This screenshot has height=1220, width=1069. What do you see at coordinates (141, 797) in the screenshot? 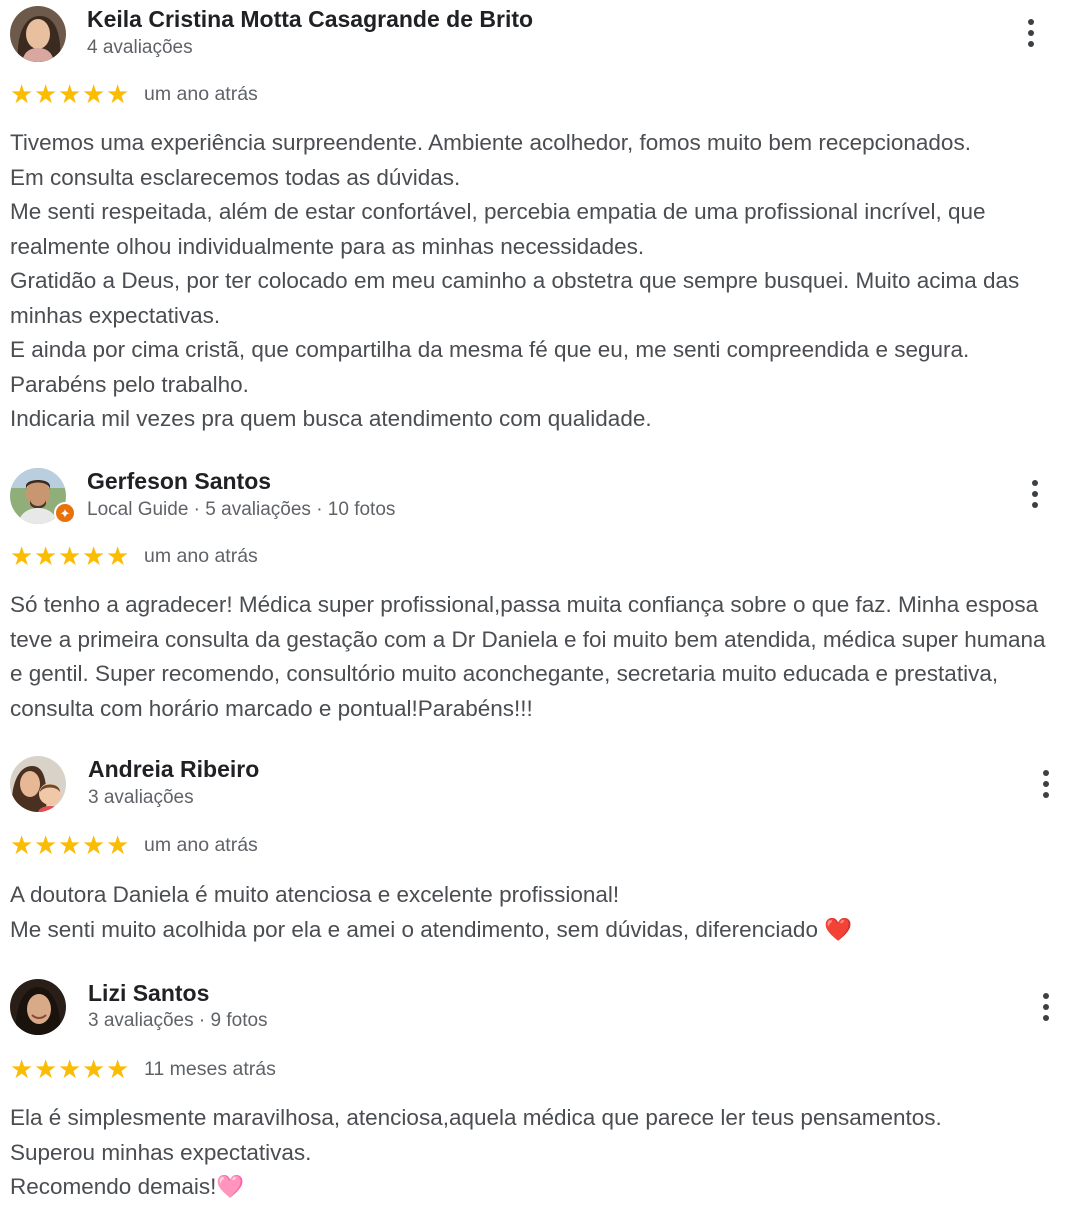
I see `reviewer-meta: 3 avaliações` at bounding box center [141, 797].